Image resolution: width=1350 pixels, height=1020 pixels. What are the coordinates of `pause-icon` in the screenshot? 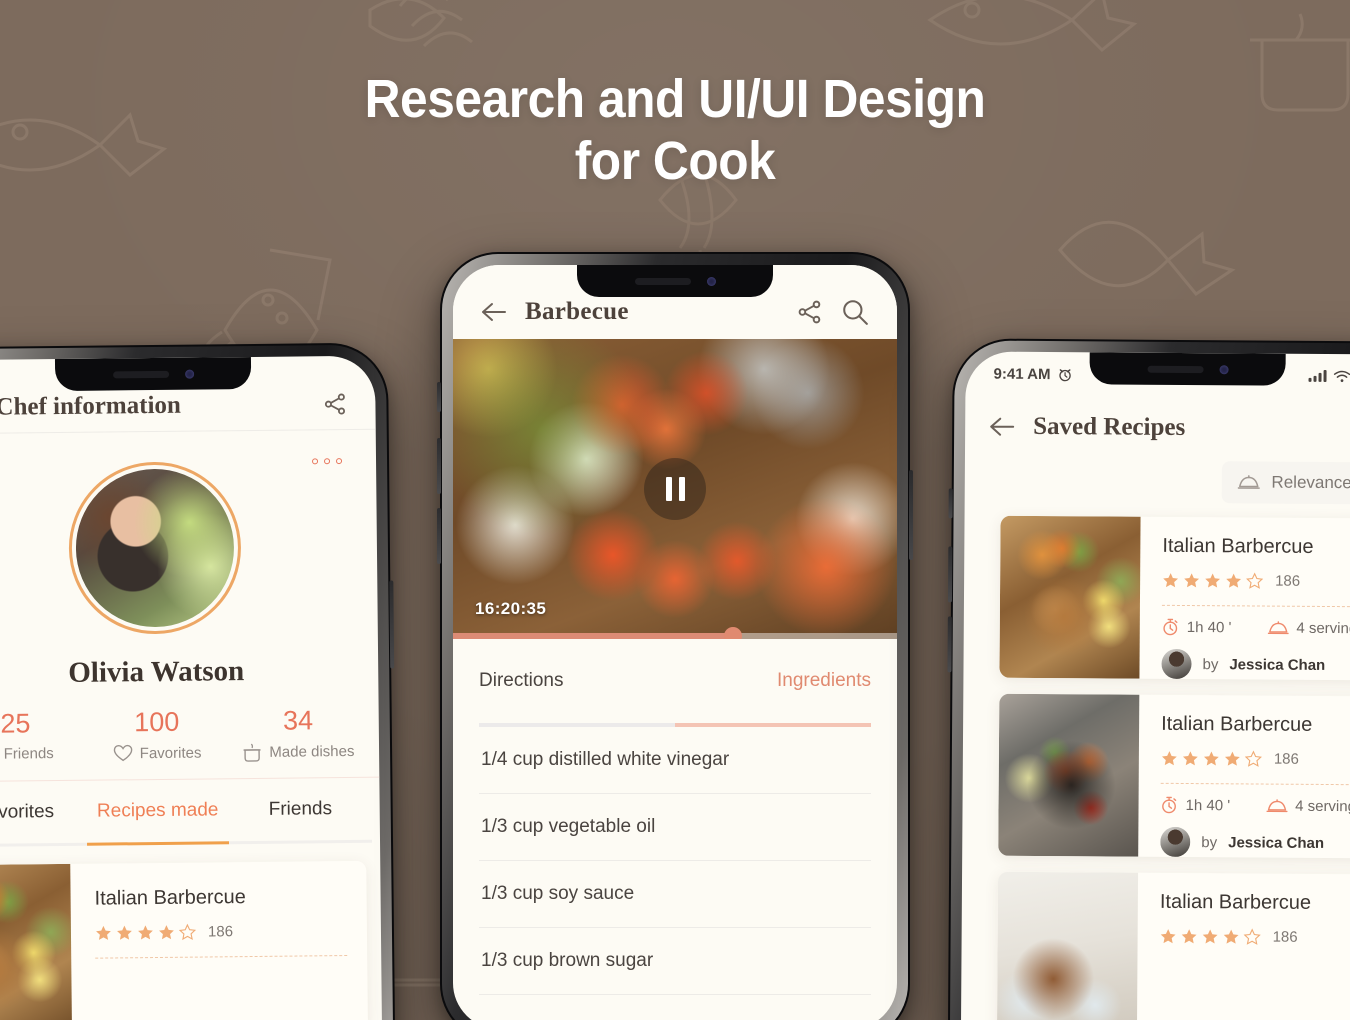 It's located at (675, 489).